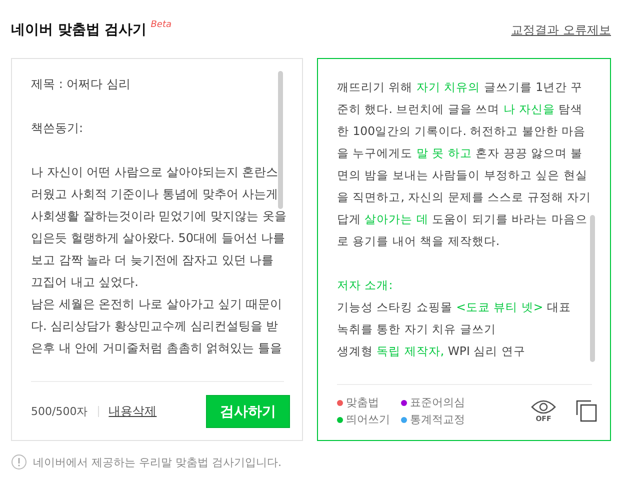  Describe the element at coordinates (561, 30) in the screenshot. I see `report-link: 교정결과 오류제보` at that location.